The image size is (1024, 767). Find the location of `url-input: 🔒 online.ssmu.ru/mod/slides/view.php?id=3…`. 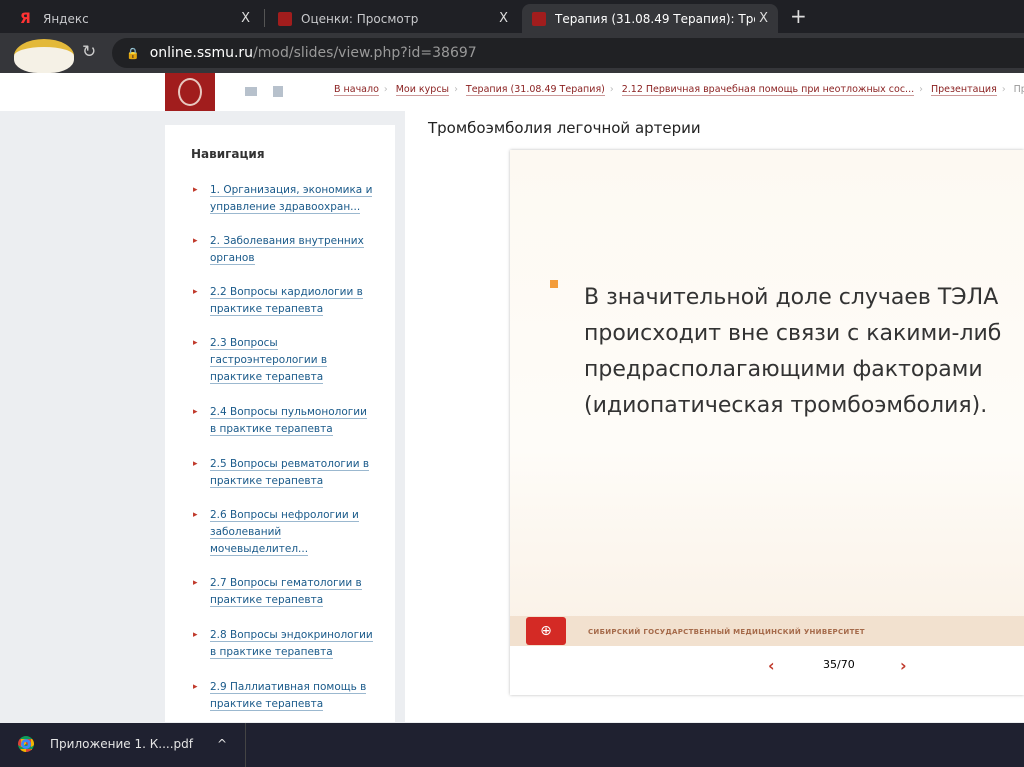

url-input: 🔒 online.ssmu.ru/mod/slides/view.php?id=3… is located at coordinates (568, 53).